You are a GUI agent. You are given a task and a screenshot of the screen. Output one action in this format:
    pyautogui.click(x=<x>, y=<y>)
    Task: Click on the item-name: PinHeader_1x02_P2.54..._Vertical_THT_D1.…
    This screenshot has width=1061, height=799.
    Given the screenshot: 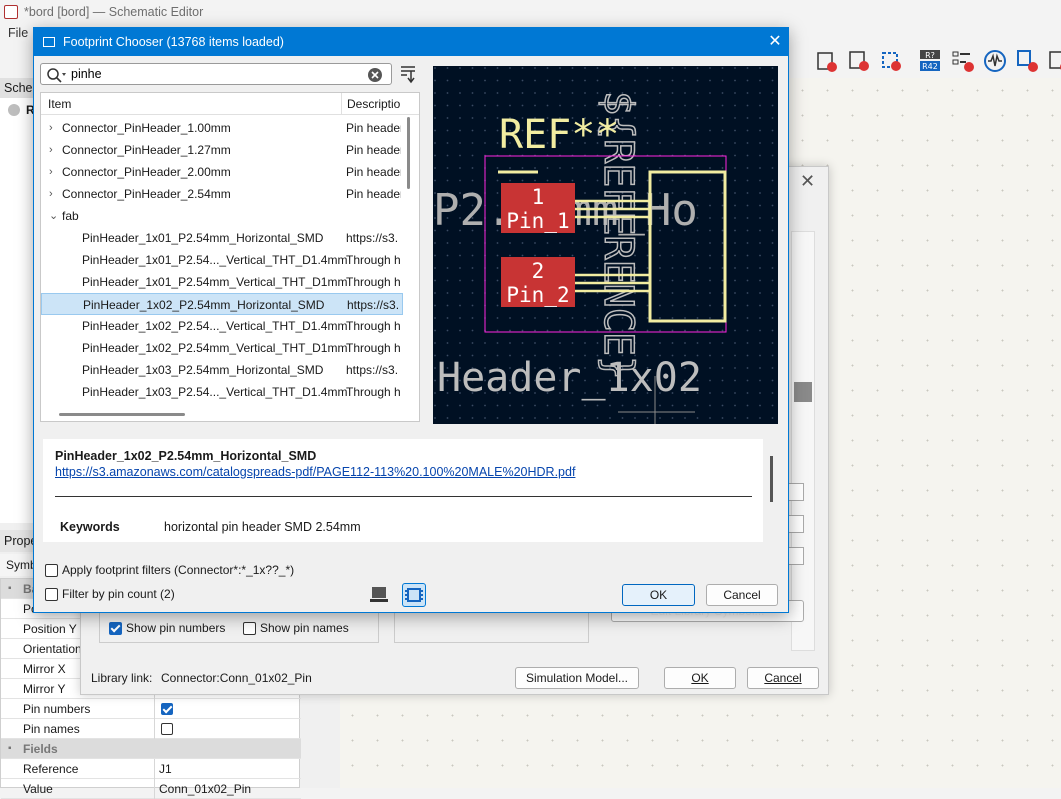 What is the action you would take?
    pyautogui.click(x=215, y=326)
    